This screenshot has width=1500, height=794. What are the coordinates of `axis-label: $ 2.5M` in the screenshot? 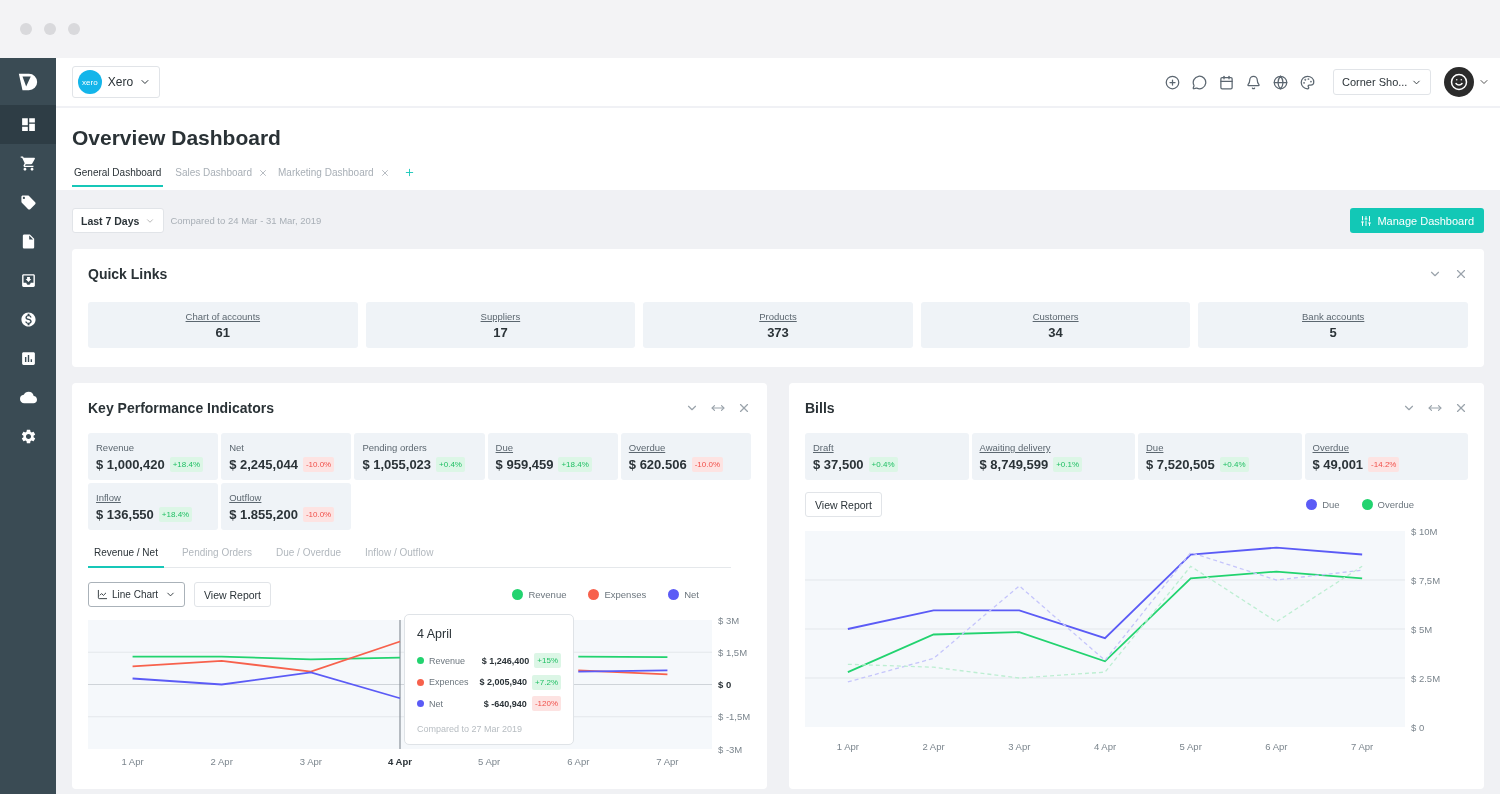 It's located at (1426, 678).